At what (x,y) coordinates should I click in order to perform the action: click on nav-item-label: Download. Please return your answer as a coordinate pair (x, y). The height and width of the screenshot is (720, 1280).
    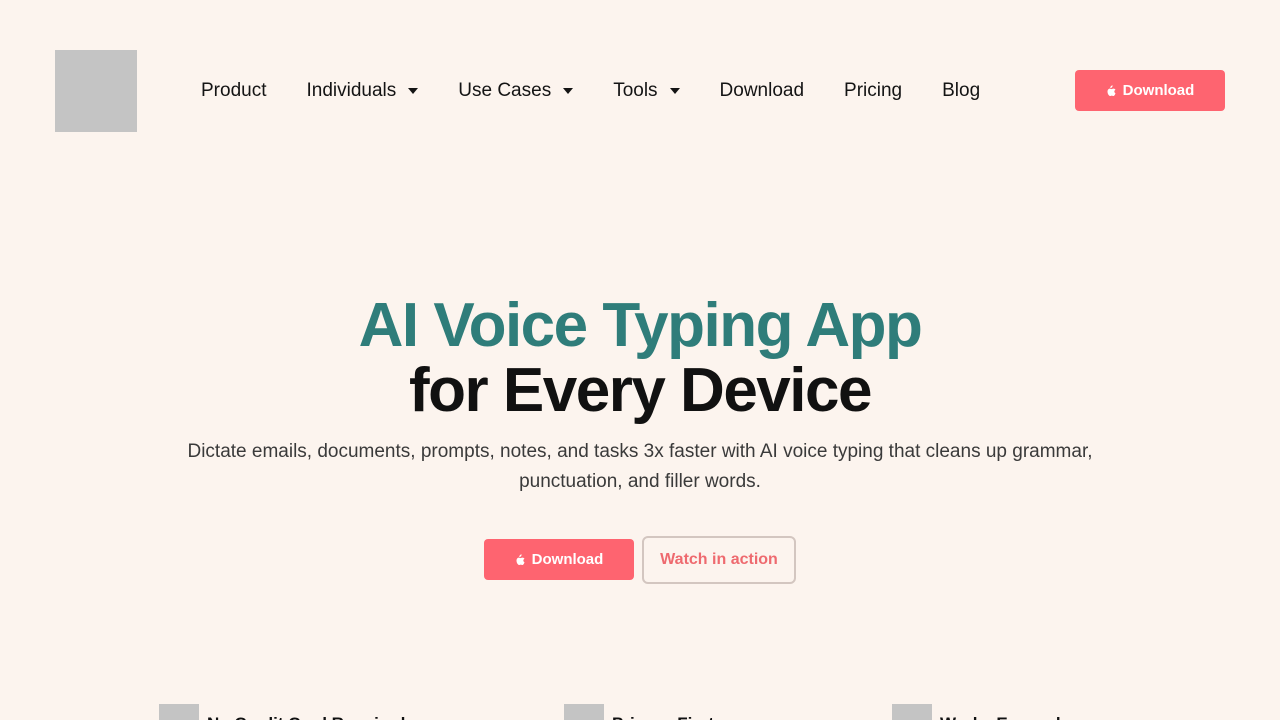
    Looking at the image, I should click on (762, 90).